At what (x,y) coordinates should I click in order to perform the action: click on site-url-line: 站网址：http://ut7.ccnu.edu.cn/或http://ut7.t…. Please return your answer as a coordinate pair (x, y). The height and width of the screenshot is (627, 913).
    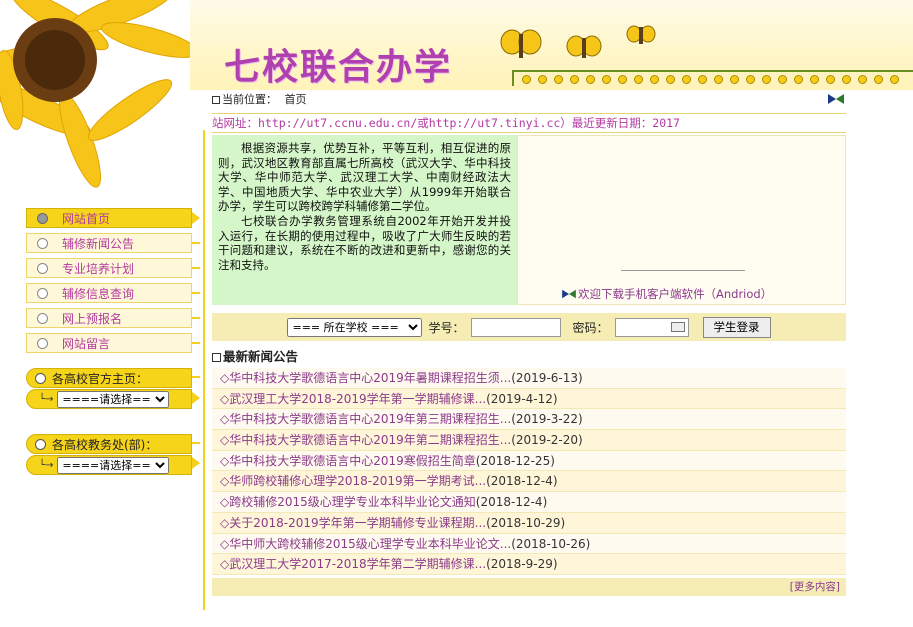
    Looking at the image, I should click on (529, 123).